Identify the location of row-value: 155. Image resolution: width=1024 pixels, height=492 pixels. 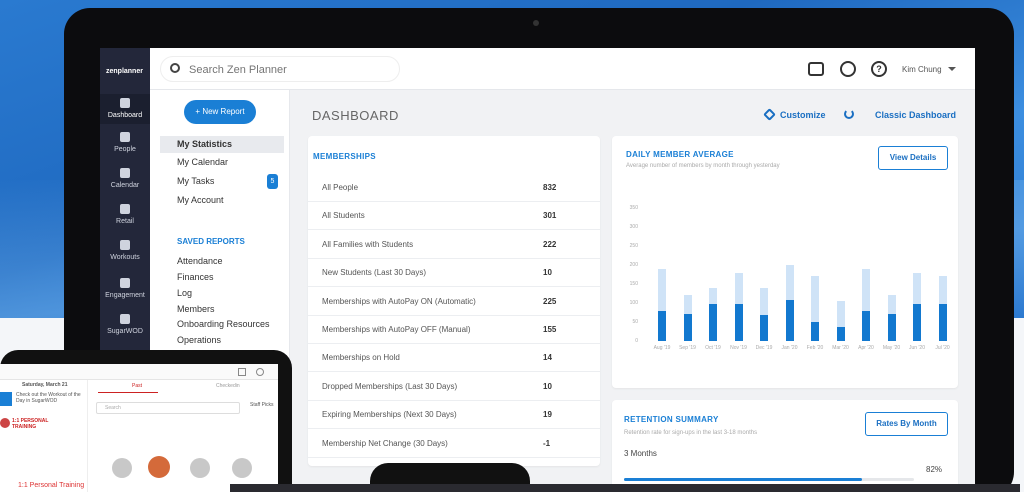
(550, 329).